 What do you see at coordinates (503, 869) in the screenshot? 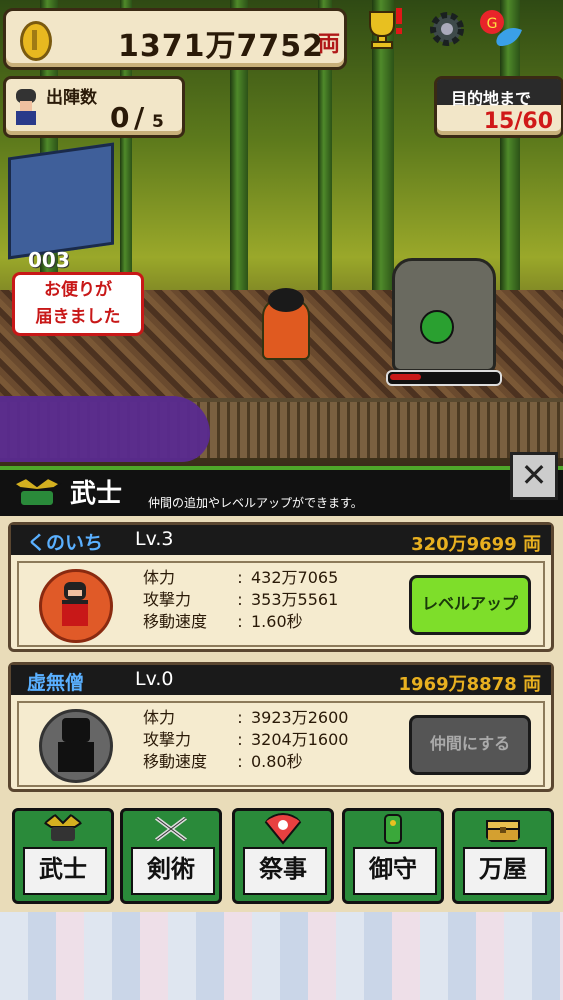
I see `nav-label: 万屋` at bounding box center [503, 869].